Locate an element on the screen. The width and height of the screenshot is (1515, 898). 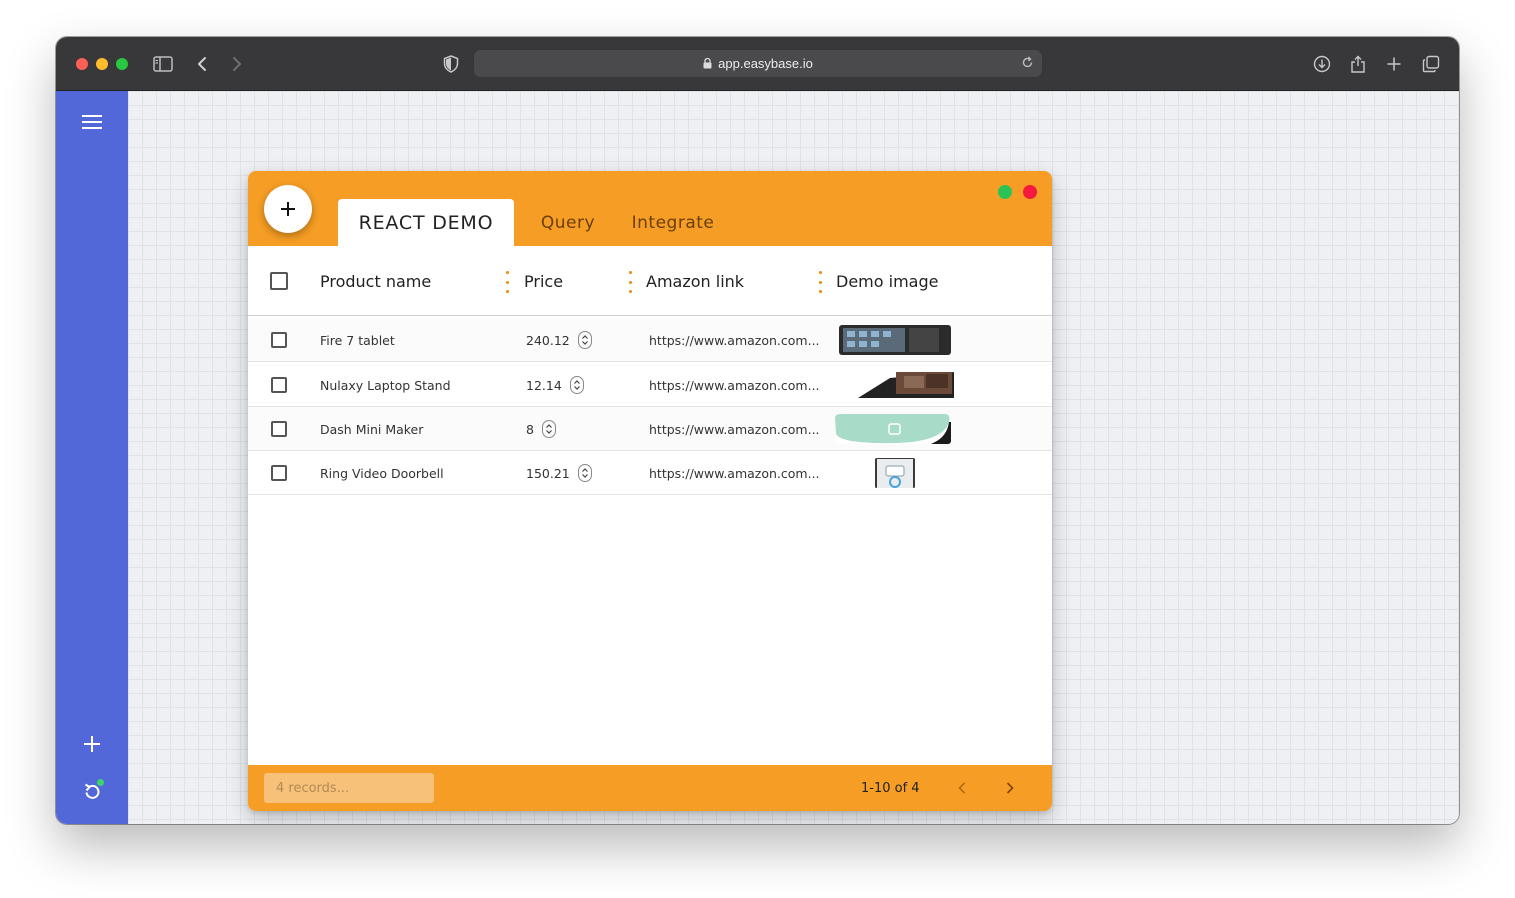
status-dot-red is located at coordinates (1030, 192).